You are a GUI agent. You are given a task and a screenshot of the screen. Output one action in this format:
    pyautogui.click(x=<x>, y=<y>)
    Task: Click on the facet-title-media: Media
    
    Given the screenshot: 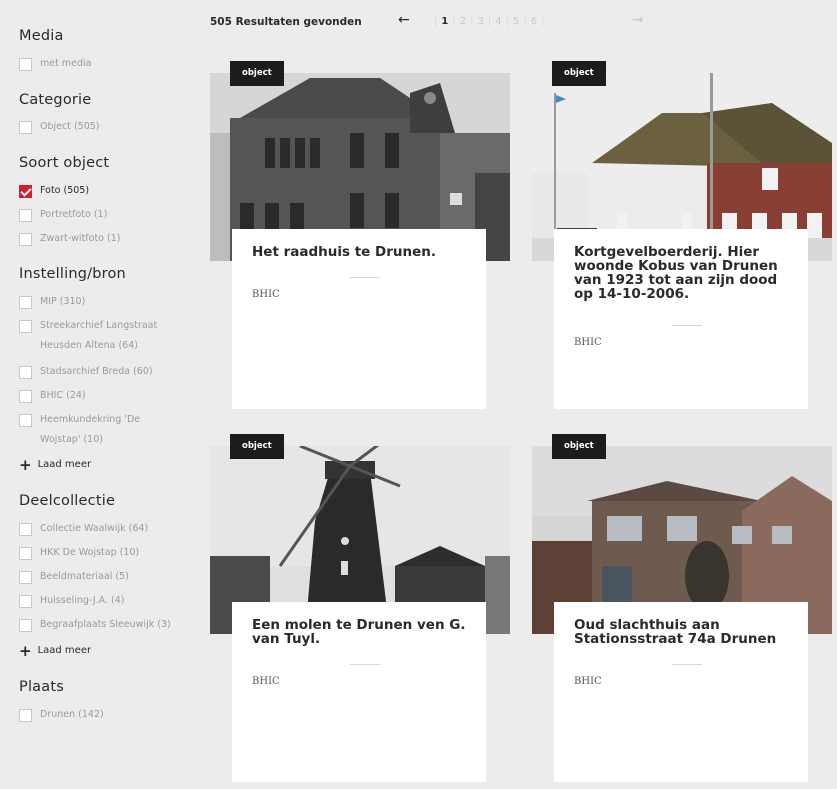 What is the action you would take?
    pyautogui.click(x=41, y=36)
    